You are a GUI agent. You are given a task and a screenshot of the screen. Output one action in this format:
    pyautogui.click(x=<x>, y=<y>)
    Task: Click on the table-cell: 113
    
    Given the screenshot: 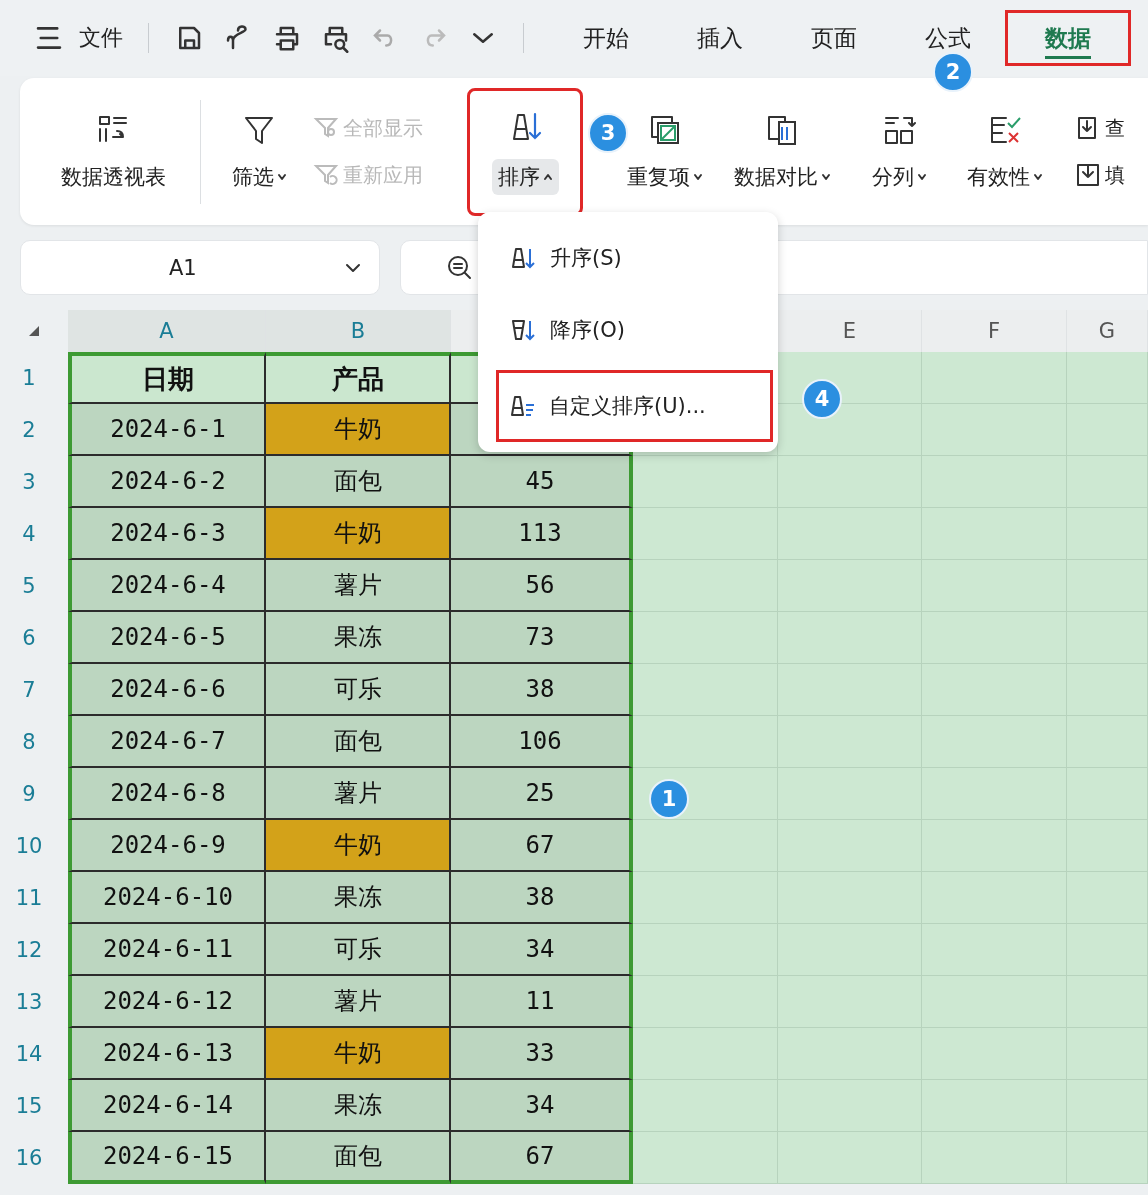 What is the action you would take?
    pyautogui.click(x=542, y=534)
    